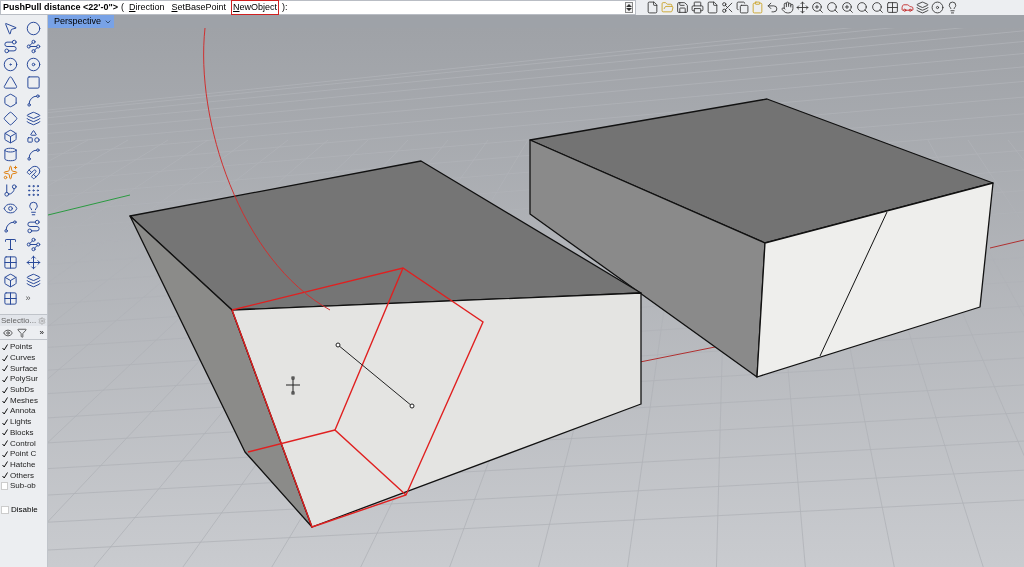 This screenshot has width=1024, height=567. What do you see at coordinates (285, 7) in the screenshot?
I see `command-paren: ):` at bounding box center [285, 7].